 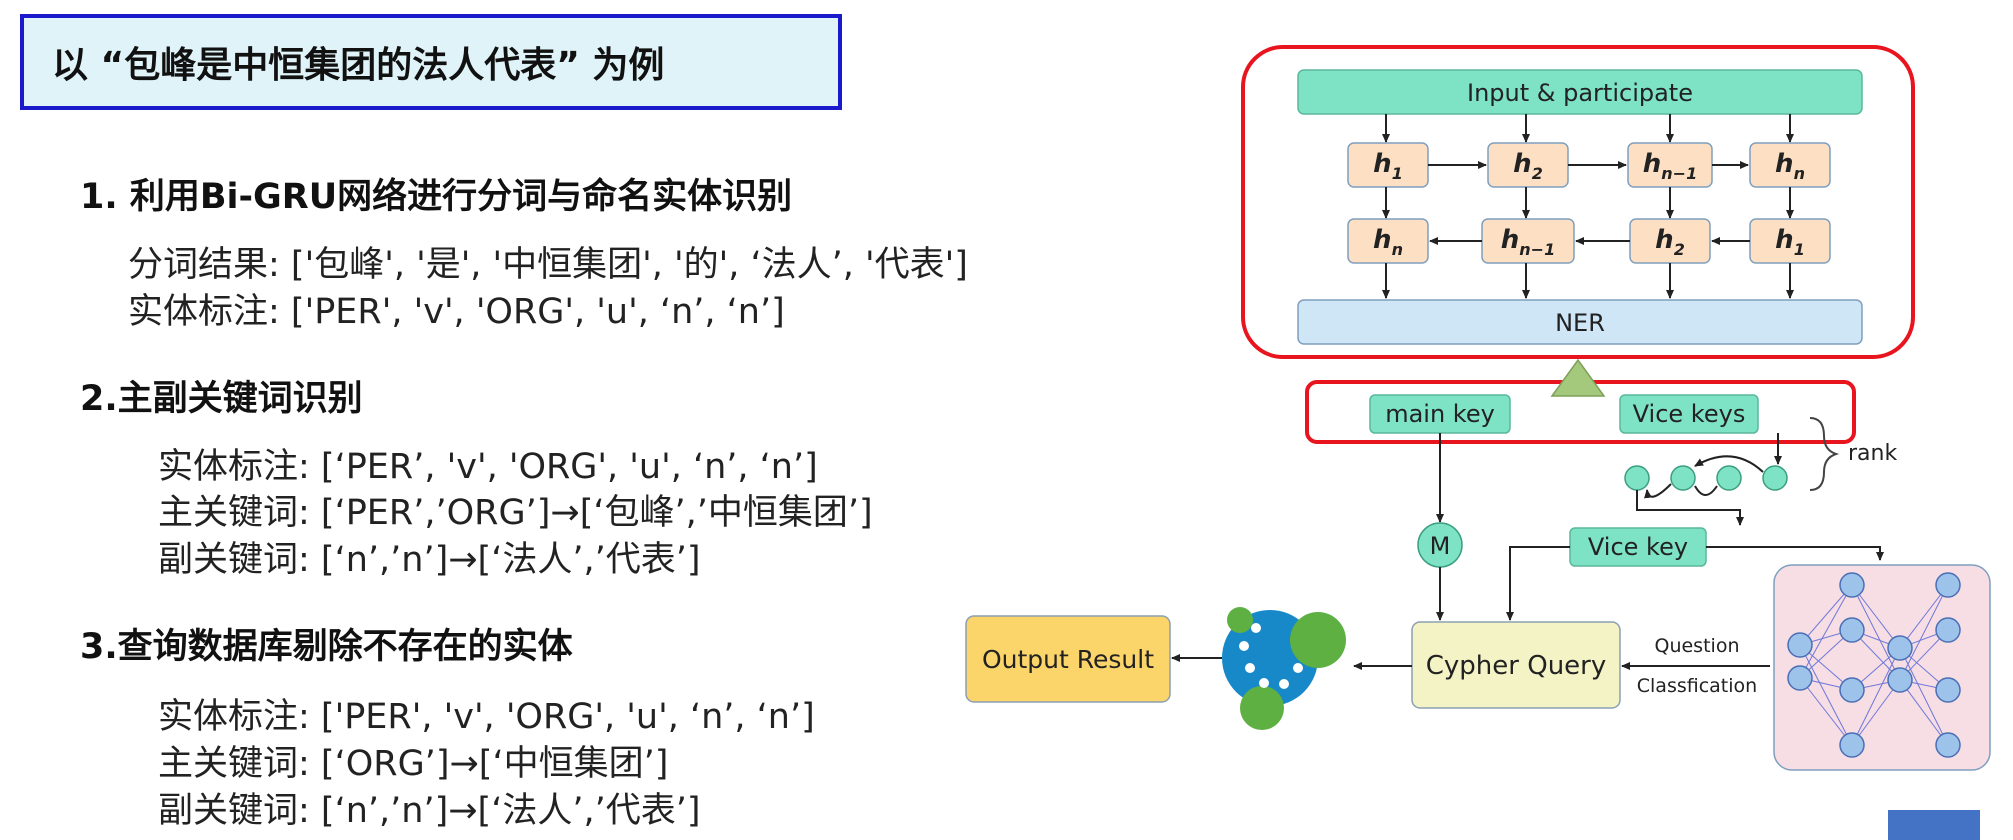 What do you see at coordinates (1440, 546) in the screenshot?
I see `m-label: M` at bounding box center [1440, 546].